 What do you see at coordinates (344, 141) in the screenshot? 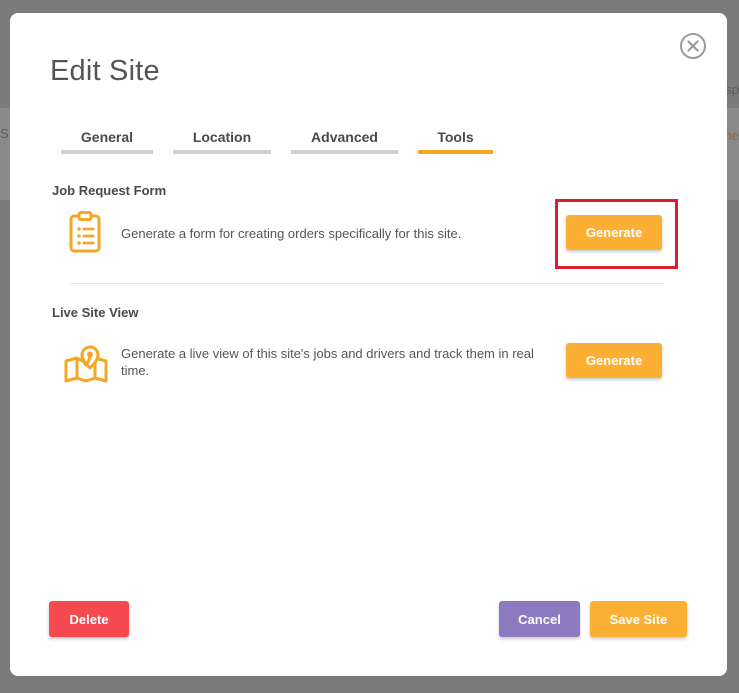
I see `tab-advanced: Advanced` at bounding box center [344, 141].